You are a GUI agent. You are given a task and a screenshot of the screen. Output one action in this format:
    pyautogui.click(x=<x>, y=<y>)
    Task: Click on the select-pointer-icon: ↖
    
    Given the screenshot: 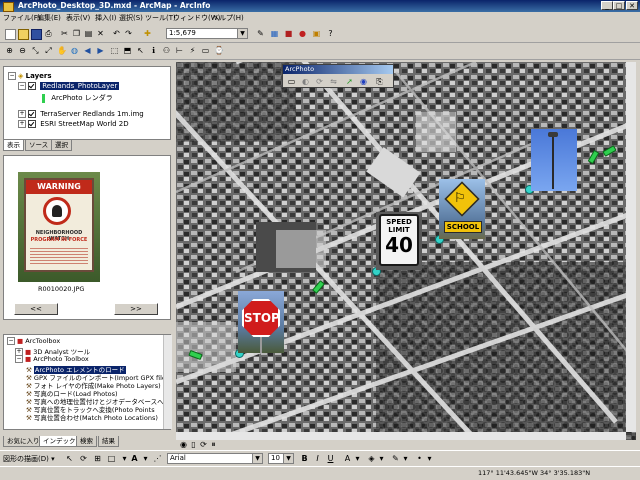 What is the action you would take?
    pyautogui.click(x=69, y=458)
    